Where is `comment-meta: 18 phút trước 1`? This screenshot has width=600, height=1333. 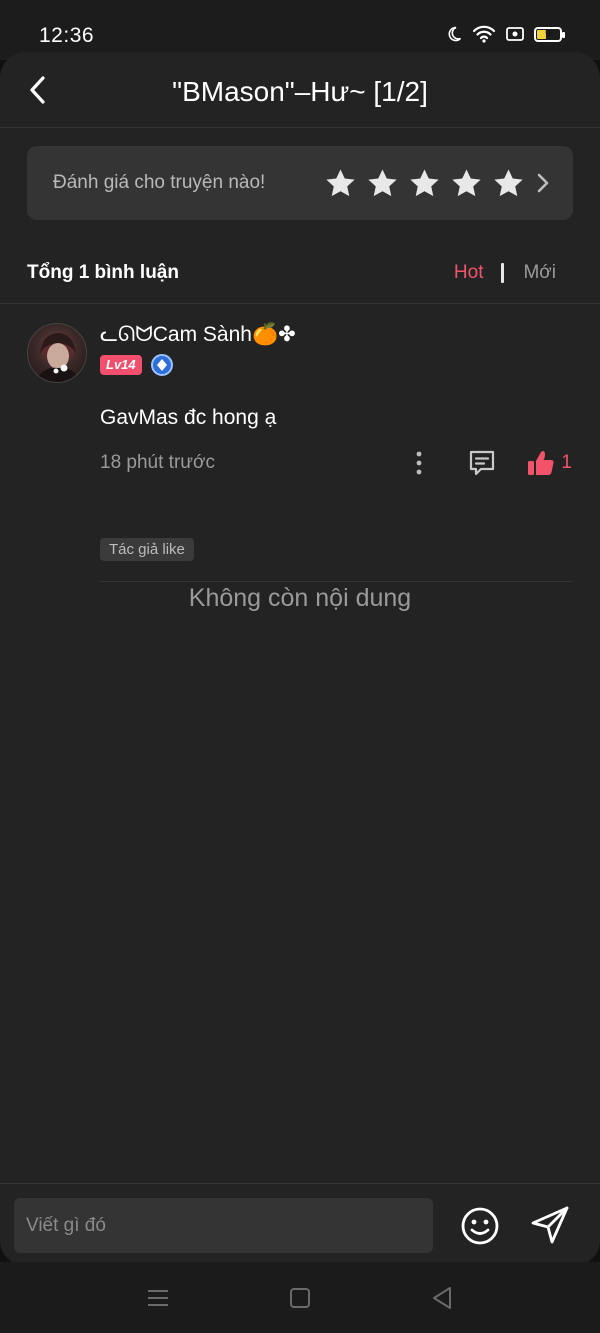
comment-meta: 18 phút trước 1 is located at coordinates (336, 463).